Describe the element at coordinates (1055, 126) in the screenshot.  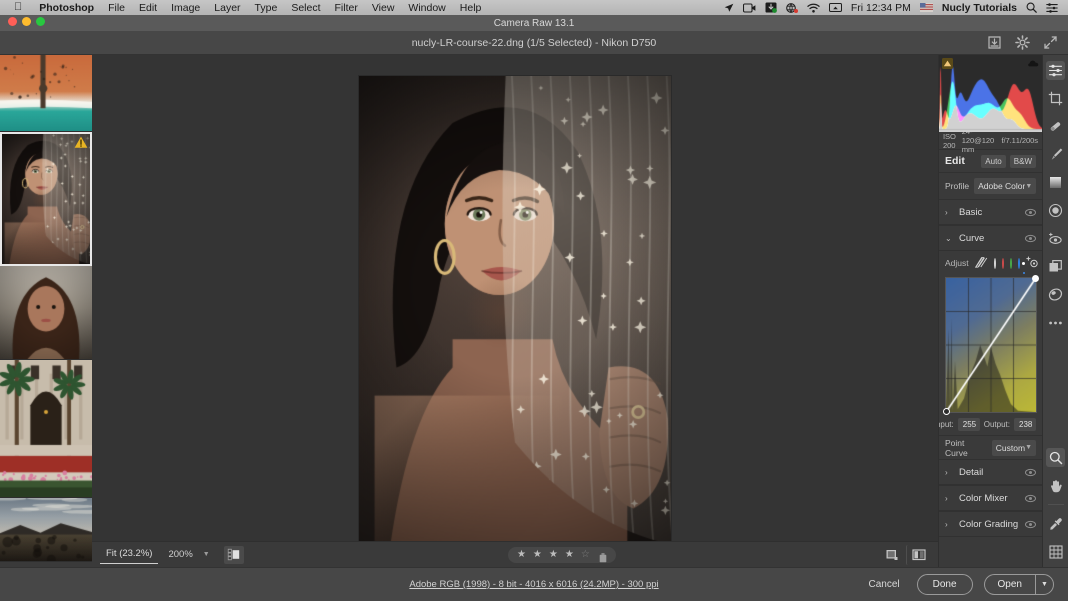
I see `healing-brush-tool` at that location.